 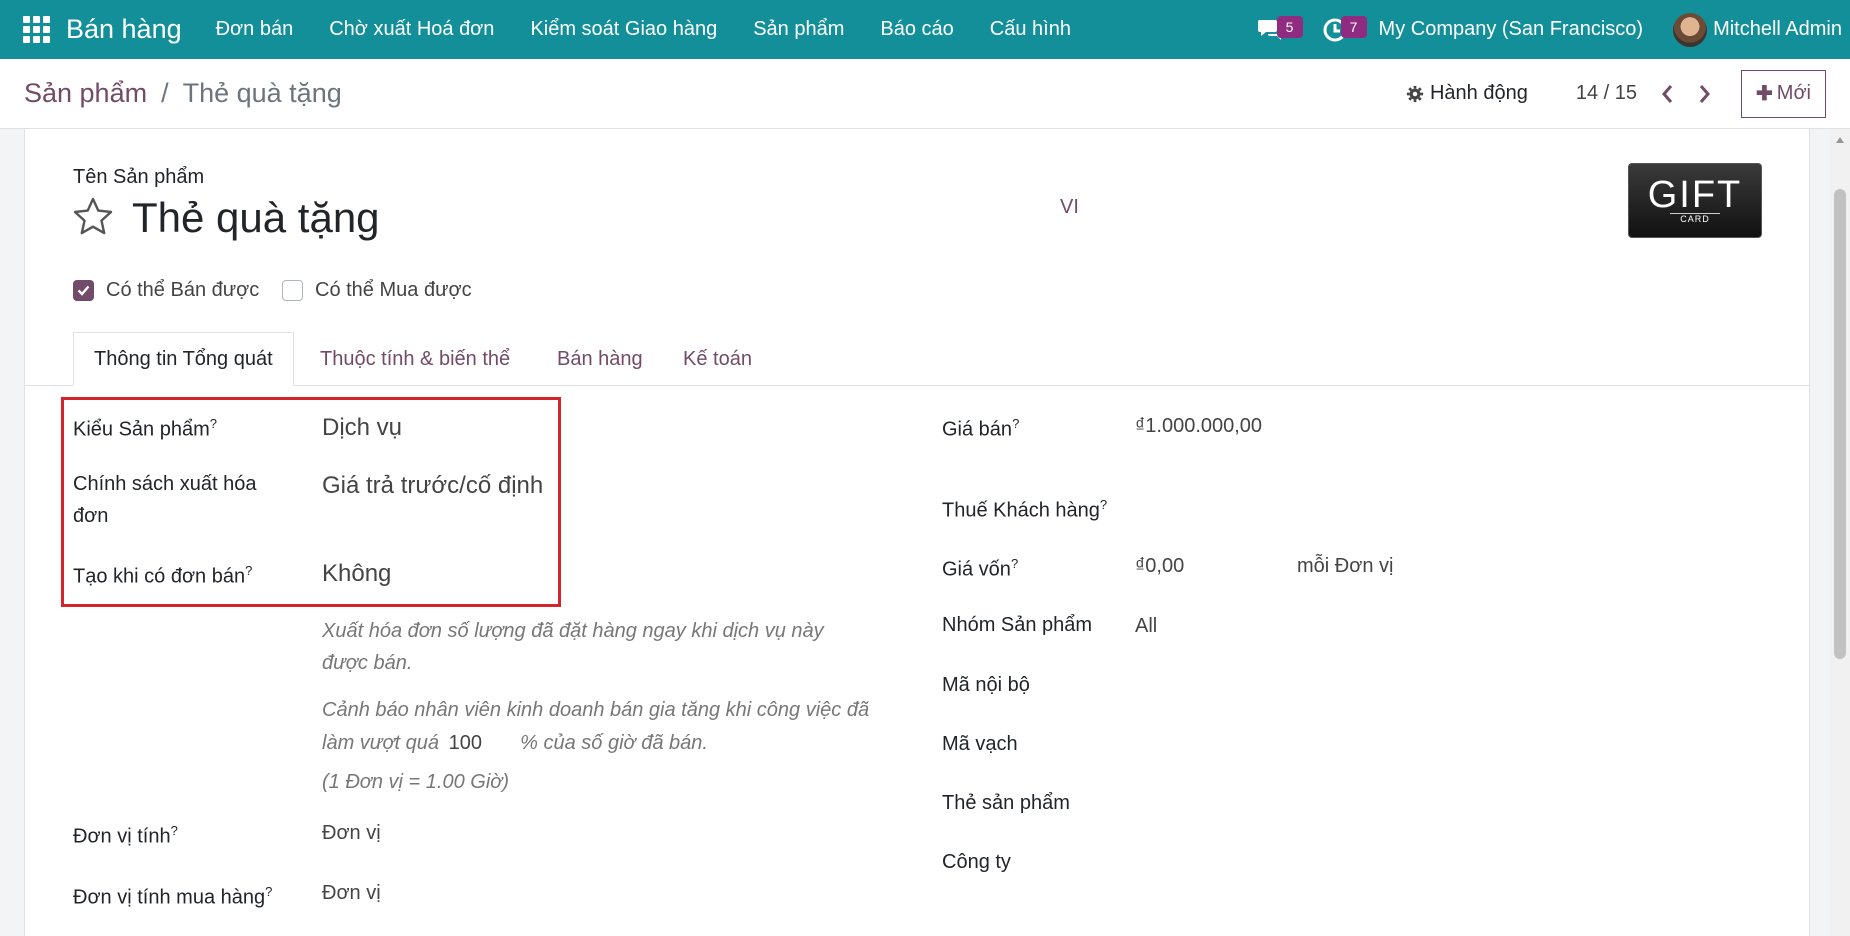 I want to click on activities-button: 7, so click(x=1341, y=30).